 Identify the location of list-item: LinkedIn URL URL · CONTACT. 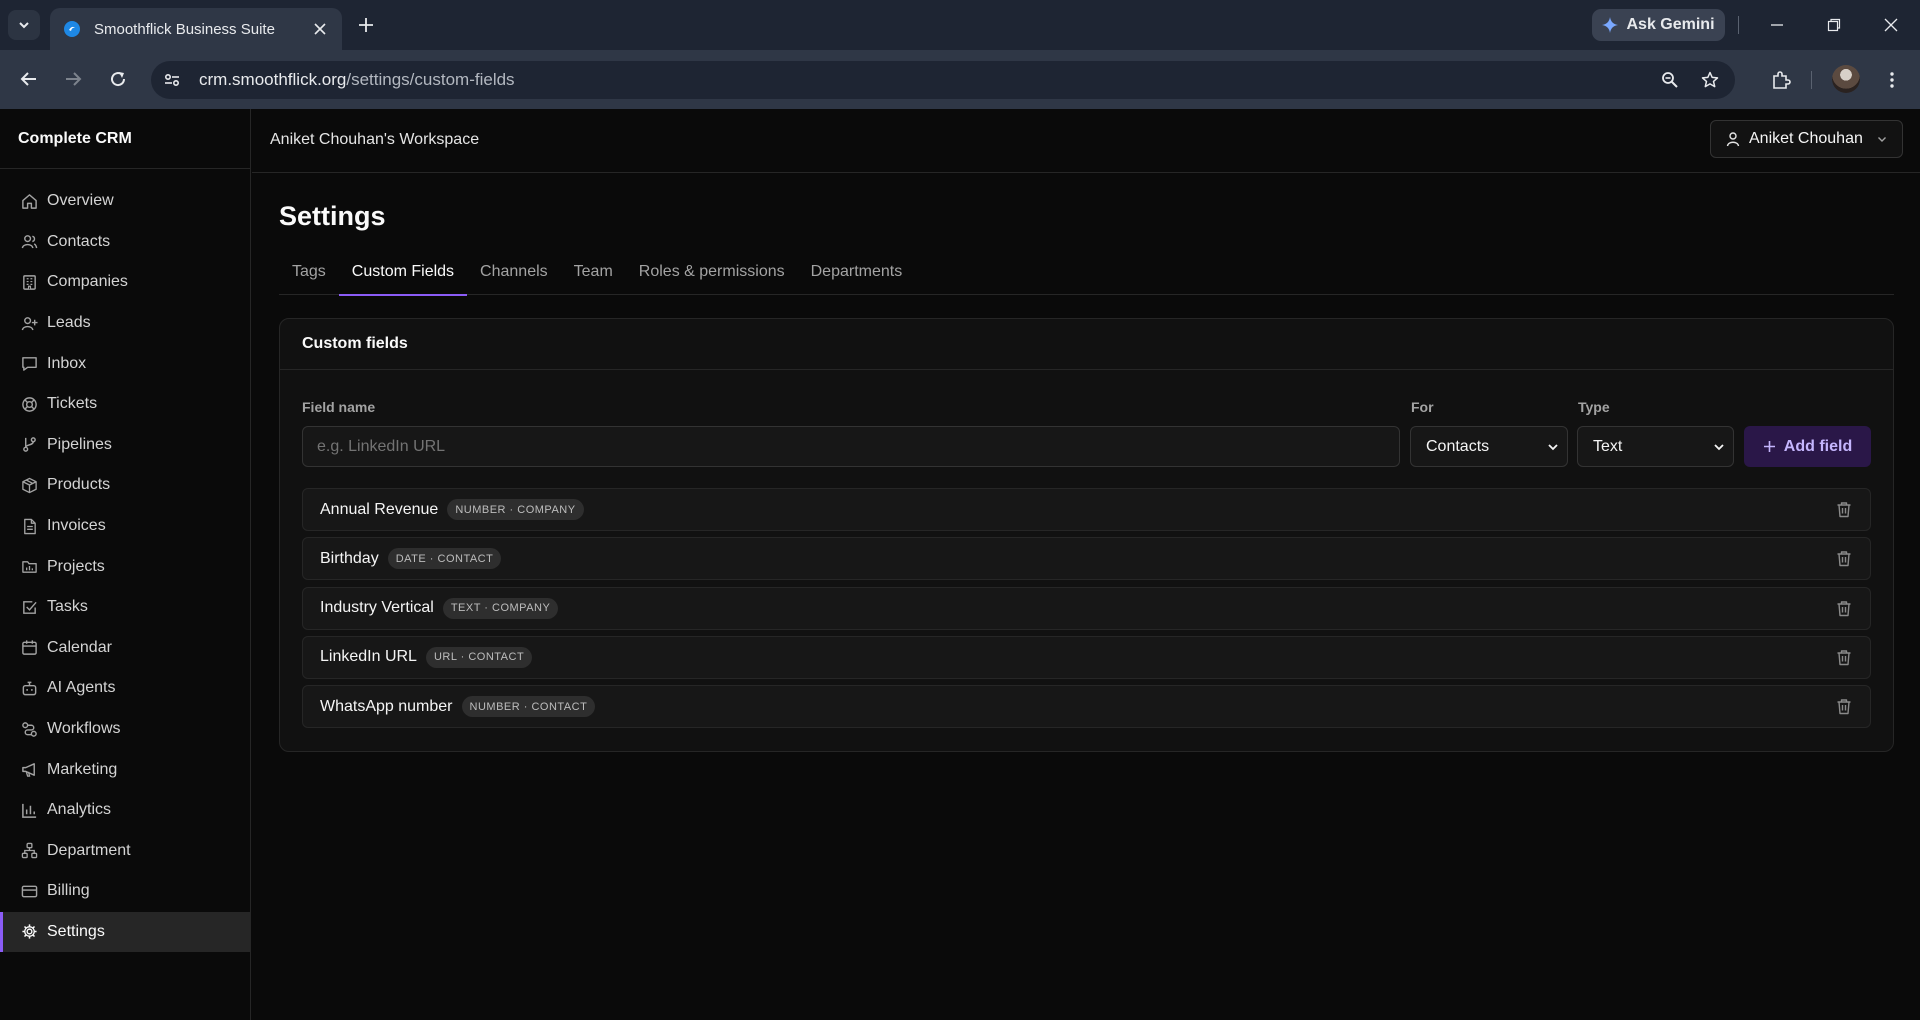
(1086, 657).